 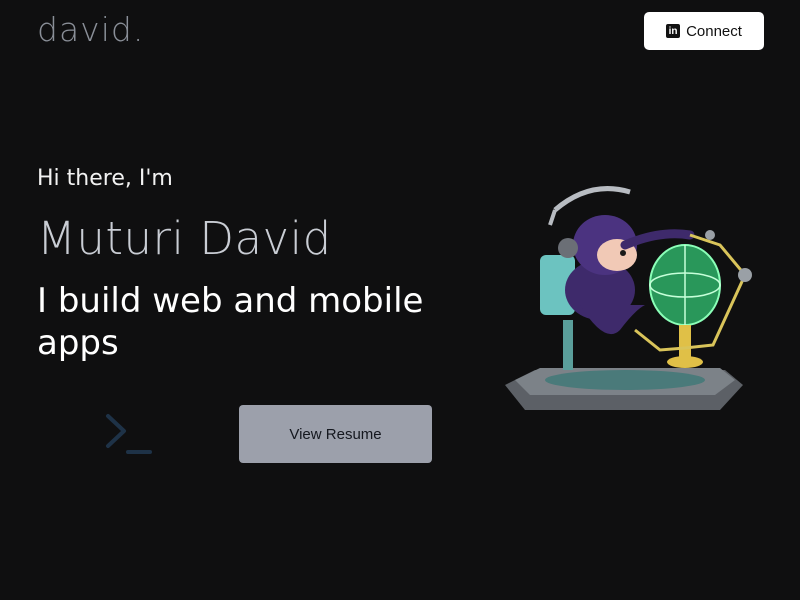 I want to click on linkedin-icon: in, so click(x=673, y=31).